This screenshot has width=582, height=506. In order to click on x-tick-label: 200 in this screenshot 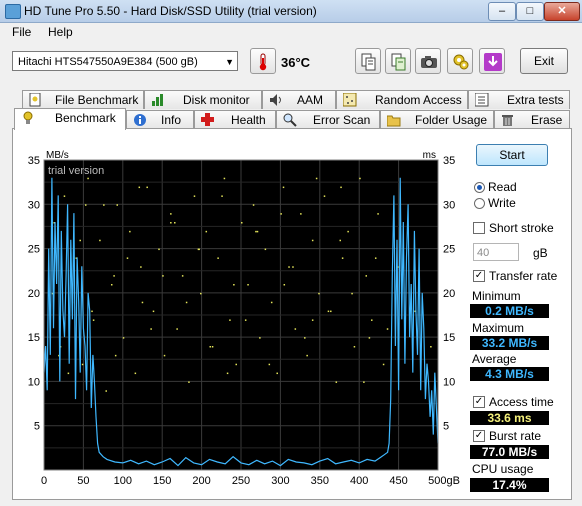, I will do `click(201, 481)`.